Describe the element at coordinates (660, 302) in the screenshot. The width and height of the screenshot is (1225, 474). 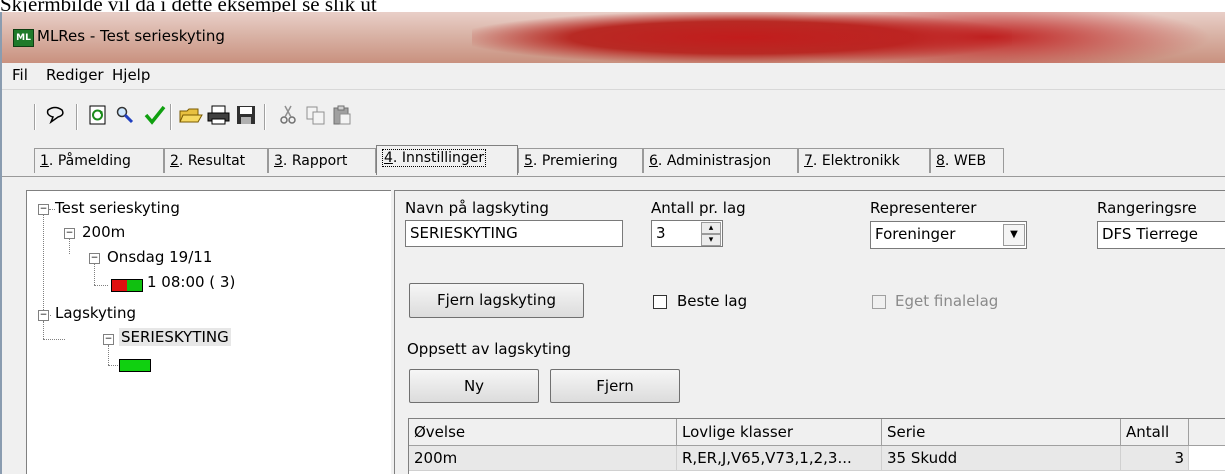
I see `best-team-checkbox` at that location.